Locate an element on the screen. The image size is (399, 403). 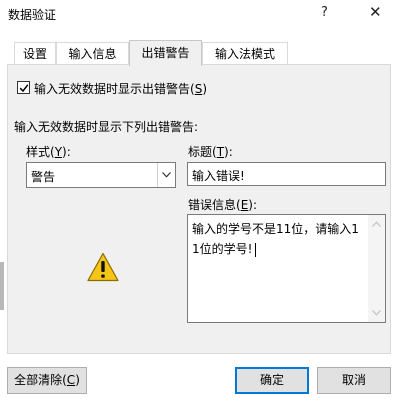
dropdown-arrow-button is located at coordinates (166, 175).